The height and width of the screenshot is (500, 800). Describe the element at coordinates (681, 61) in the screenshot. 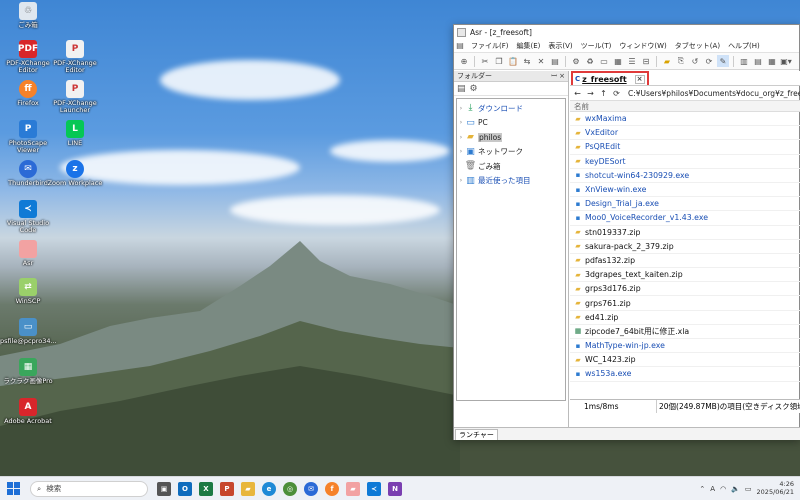

I see `copy-path-icon: ⎘` at that location.